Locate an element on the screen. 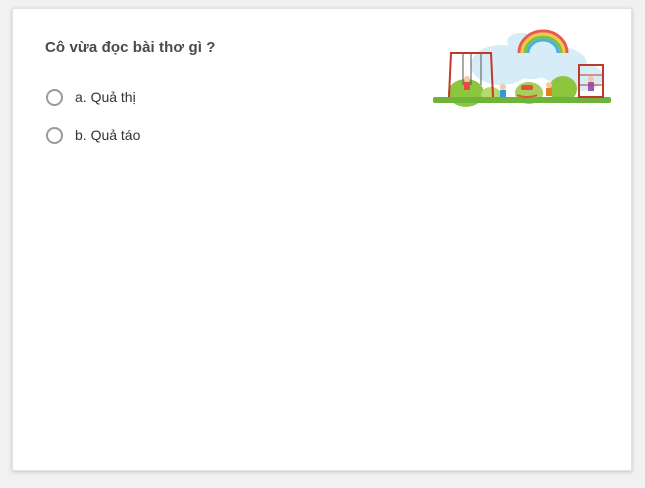  option-b: b. Quả táo is located at coordinates (93, 135).